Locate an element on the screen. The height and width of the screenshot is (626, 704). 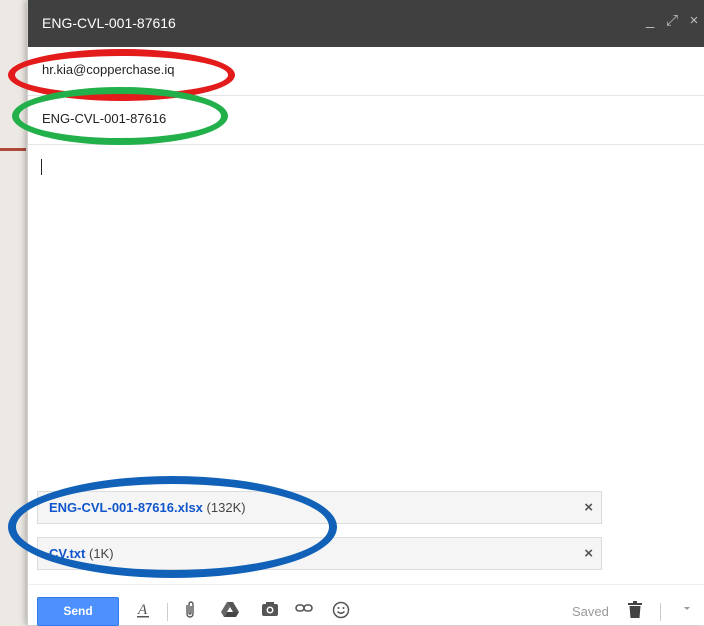
minimize-icon: _ is located at coordinates (650, 20).